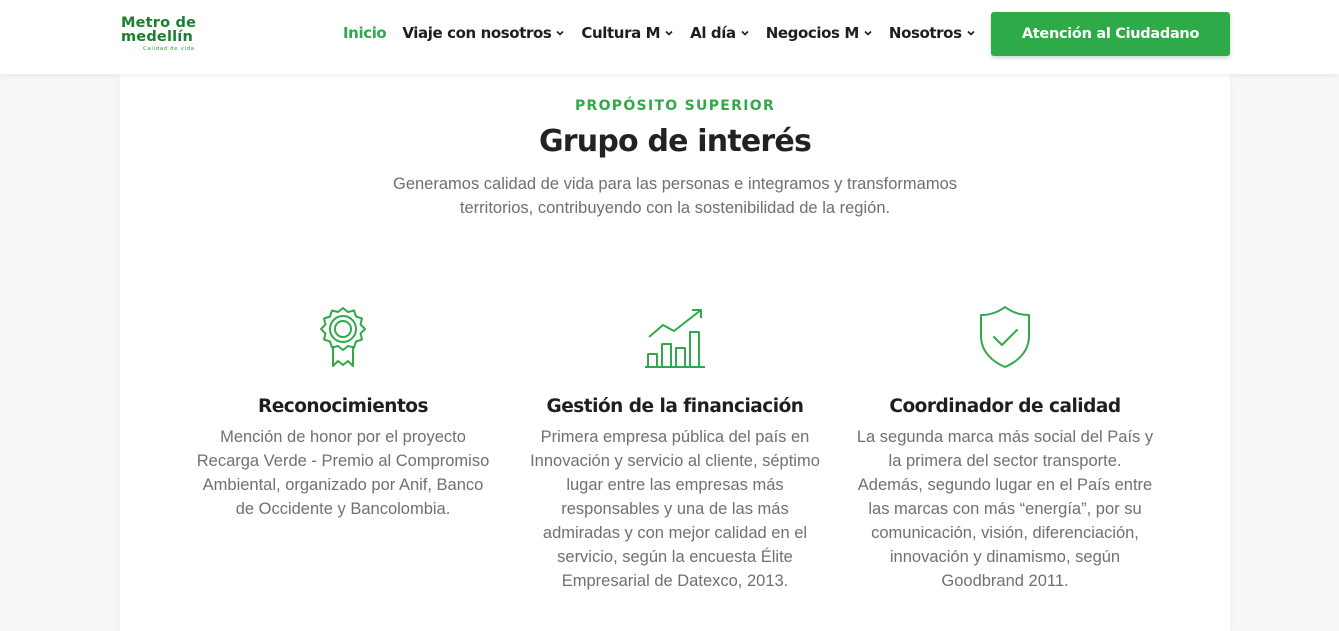 This screenshot has width=1339, height=631. I want to click on award-ribbon-icon, so click(343, 337).